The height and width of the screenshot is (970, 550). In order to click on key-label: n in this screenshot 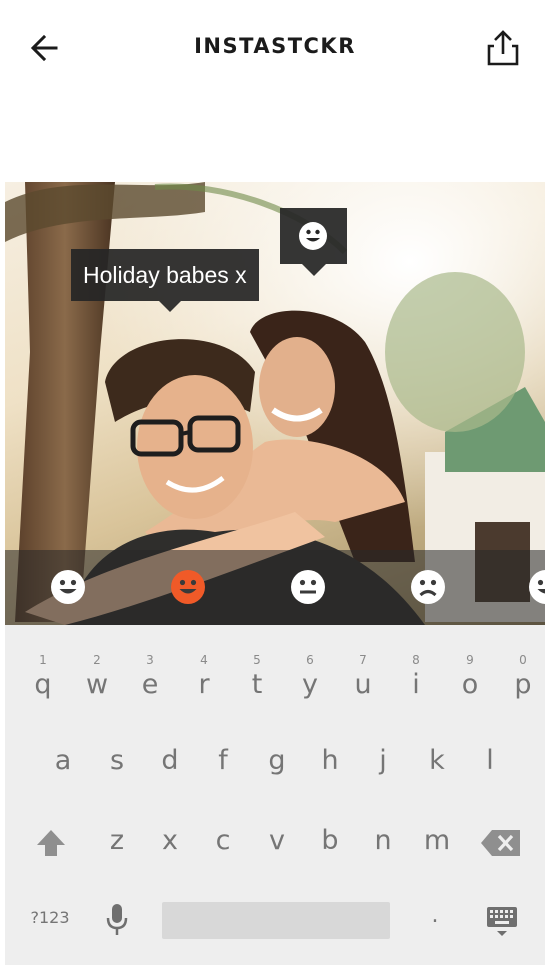, I will do `click(383, 840)`.